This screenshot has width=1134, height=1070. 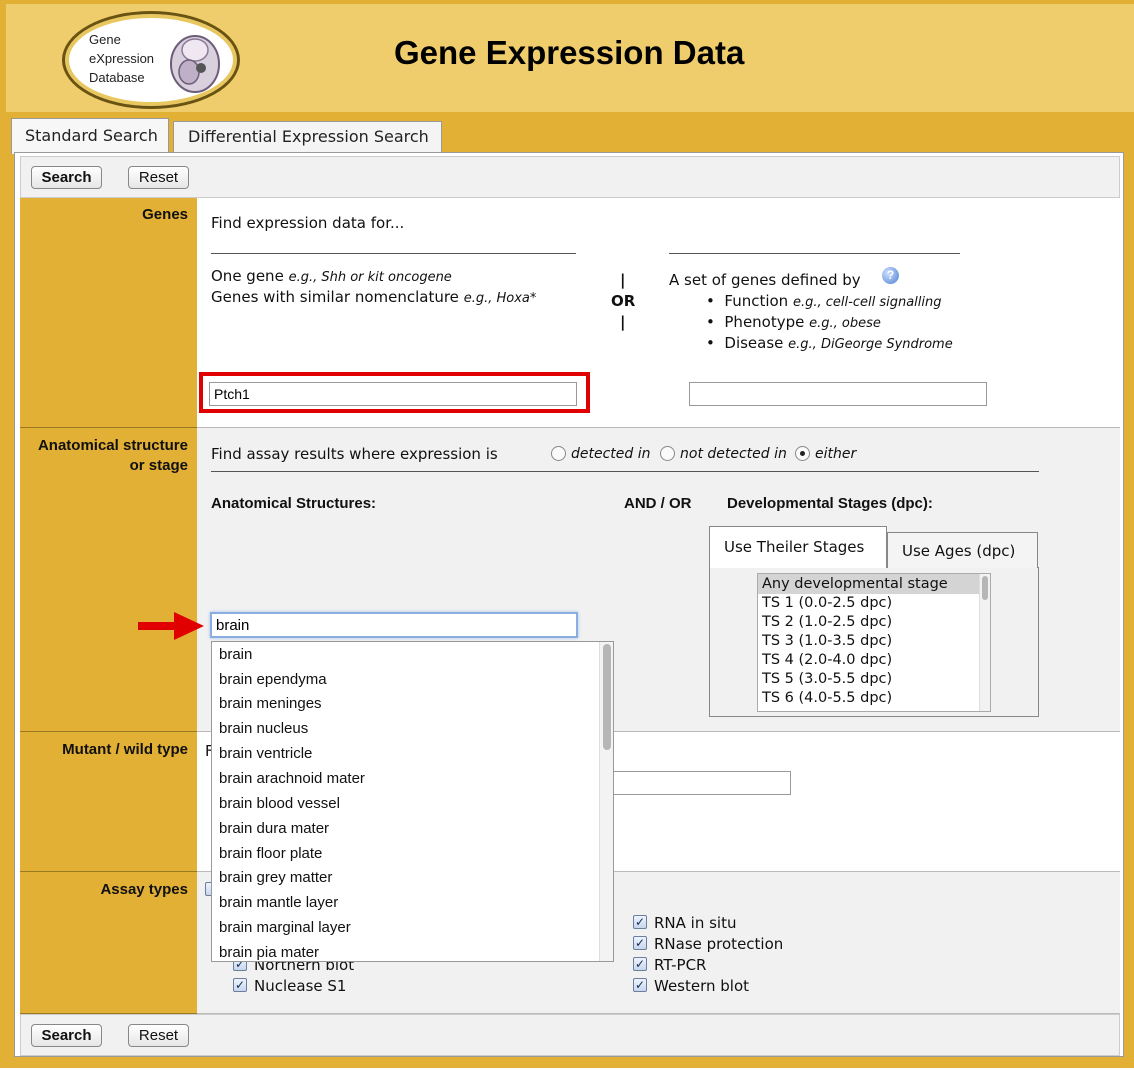 What do you see at coordinates (269, 952) in the screenshot?
I see `autocomplete-option: brain pia mater` at bounding box center [269, 952].